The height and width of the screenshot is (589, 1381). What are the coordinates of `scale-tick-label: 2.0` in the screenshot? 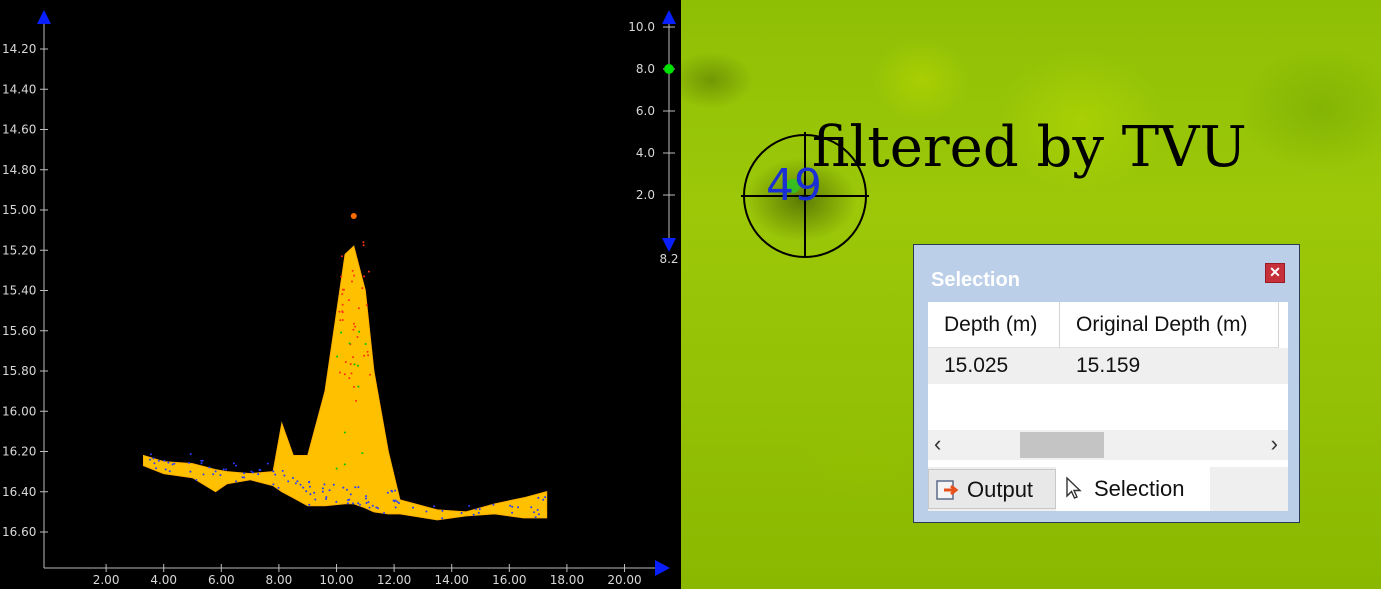 It's located at (645, 195).